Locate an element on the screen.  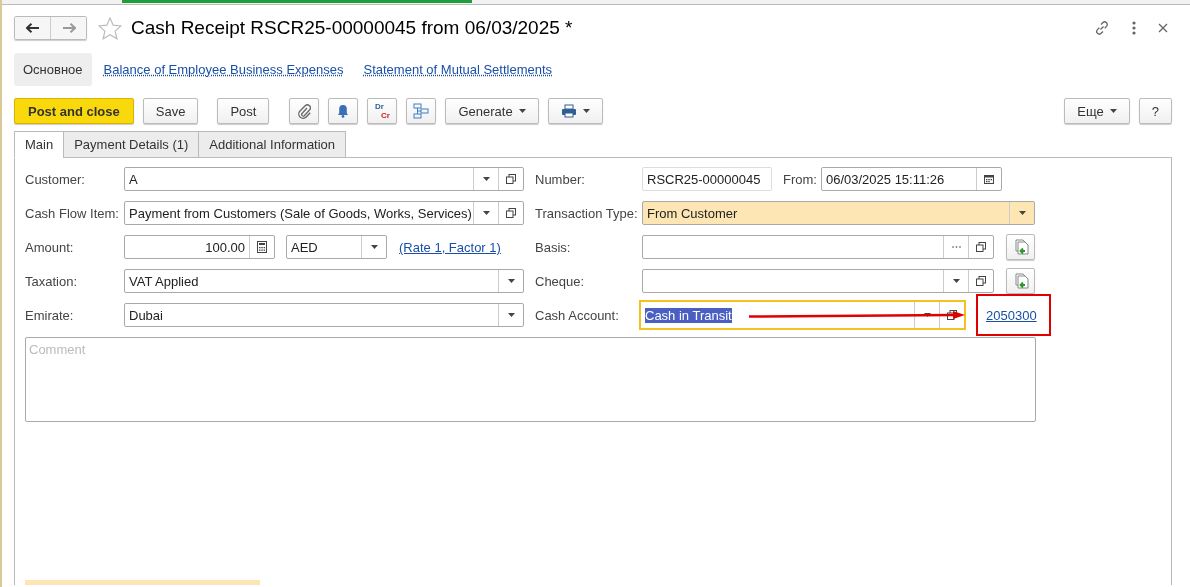
toolbar-button: Save is located at coordinates (170, 111).